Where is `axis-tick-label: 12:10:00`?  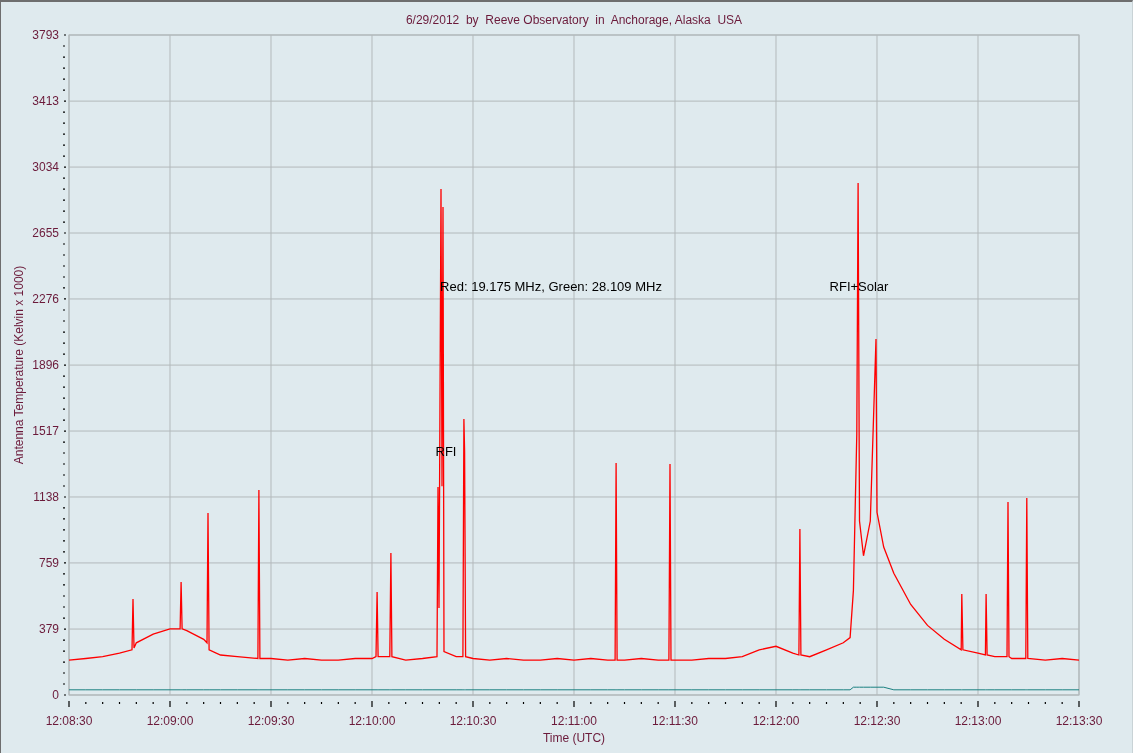 axis-tick-label: 12:10:00 is located at coordinates (372, 721).